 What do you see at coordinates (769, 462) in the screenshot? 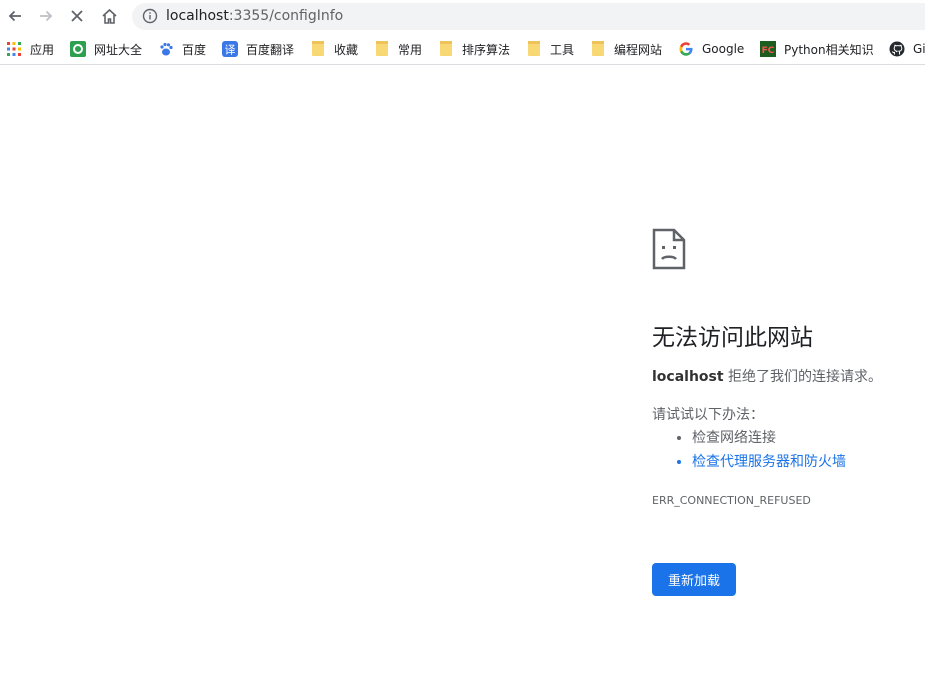
I see `suggestion-link-proxy-firewall: 检查代理服务器和防火墙` at bounding box center [769, 462].